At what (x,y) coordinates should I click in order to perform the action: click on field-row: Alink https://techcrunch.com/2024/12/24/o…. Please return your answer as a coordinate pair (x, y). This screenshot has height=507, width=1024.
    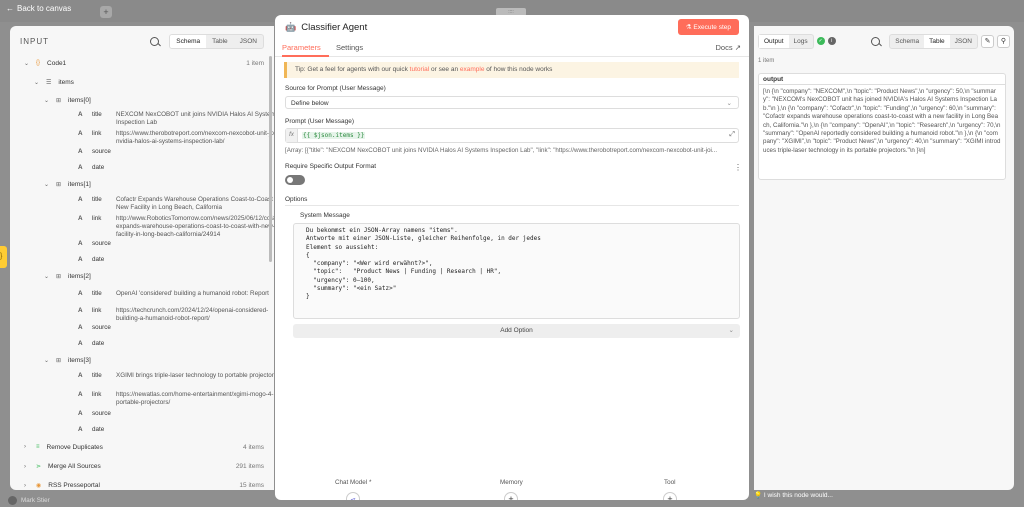
    Looking at the image, I should click on (173, 314).